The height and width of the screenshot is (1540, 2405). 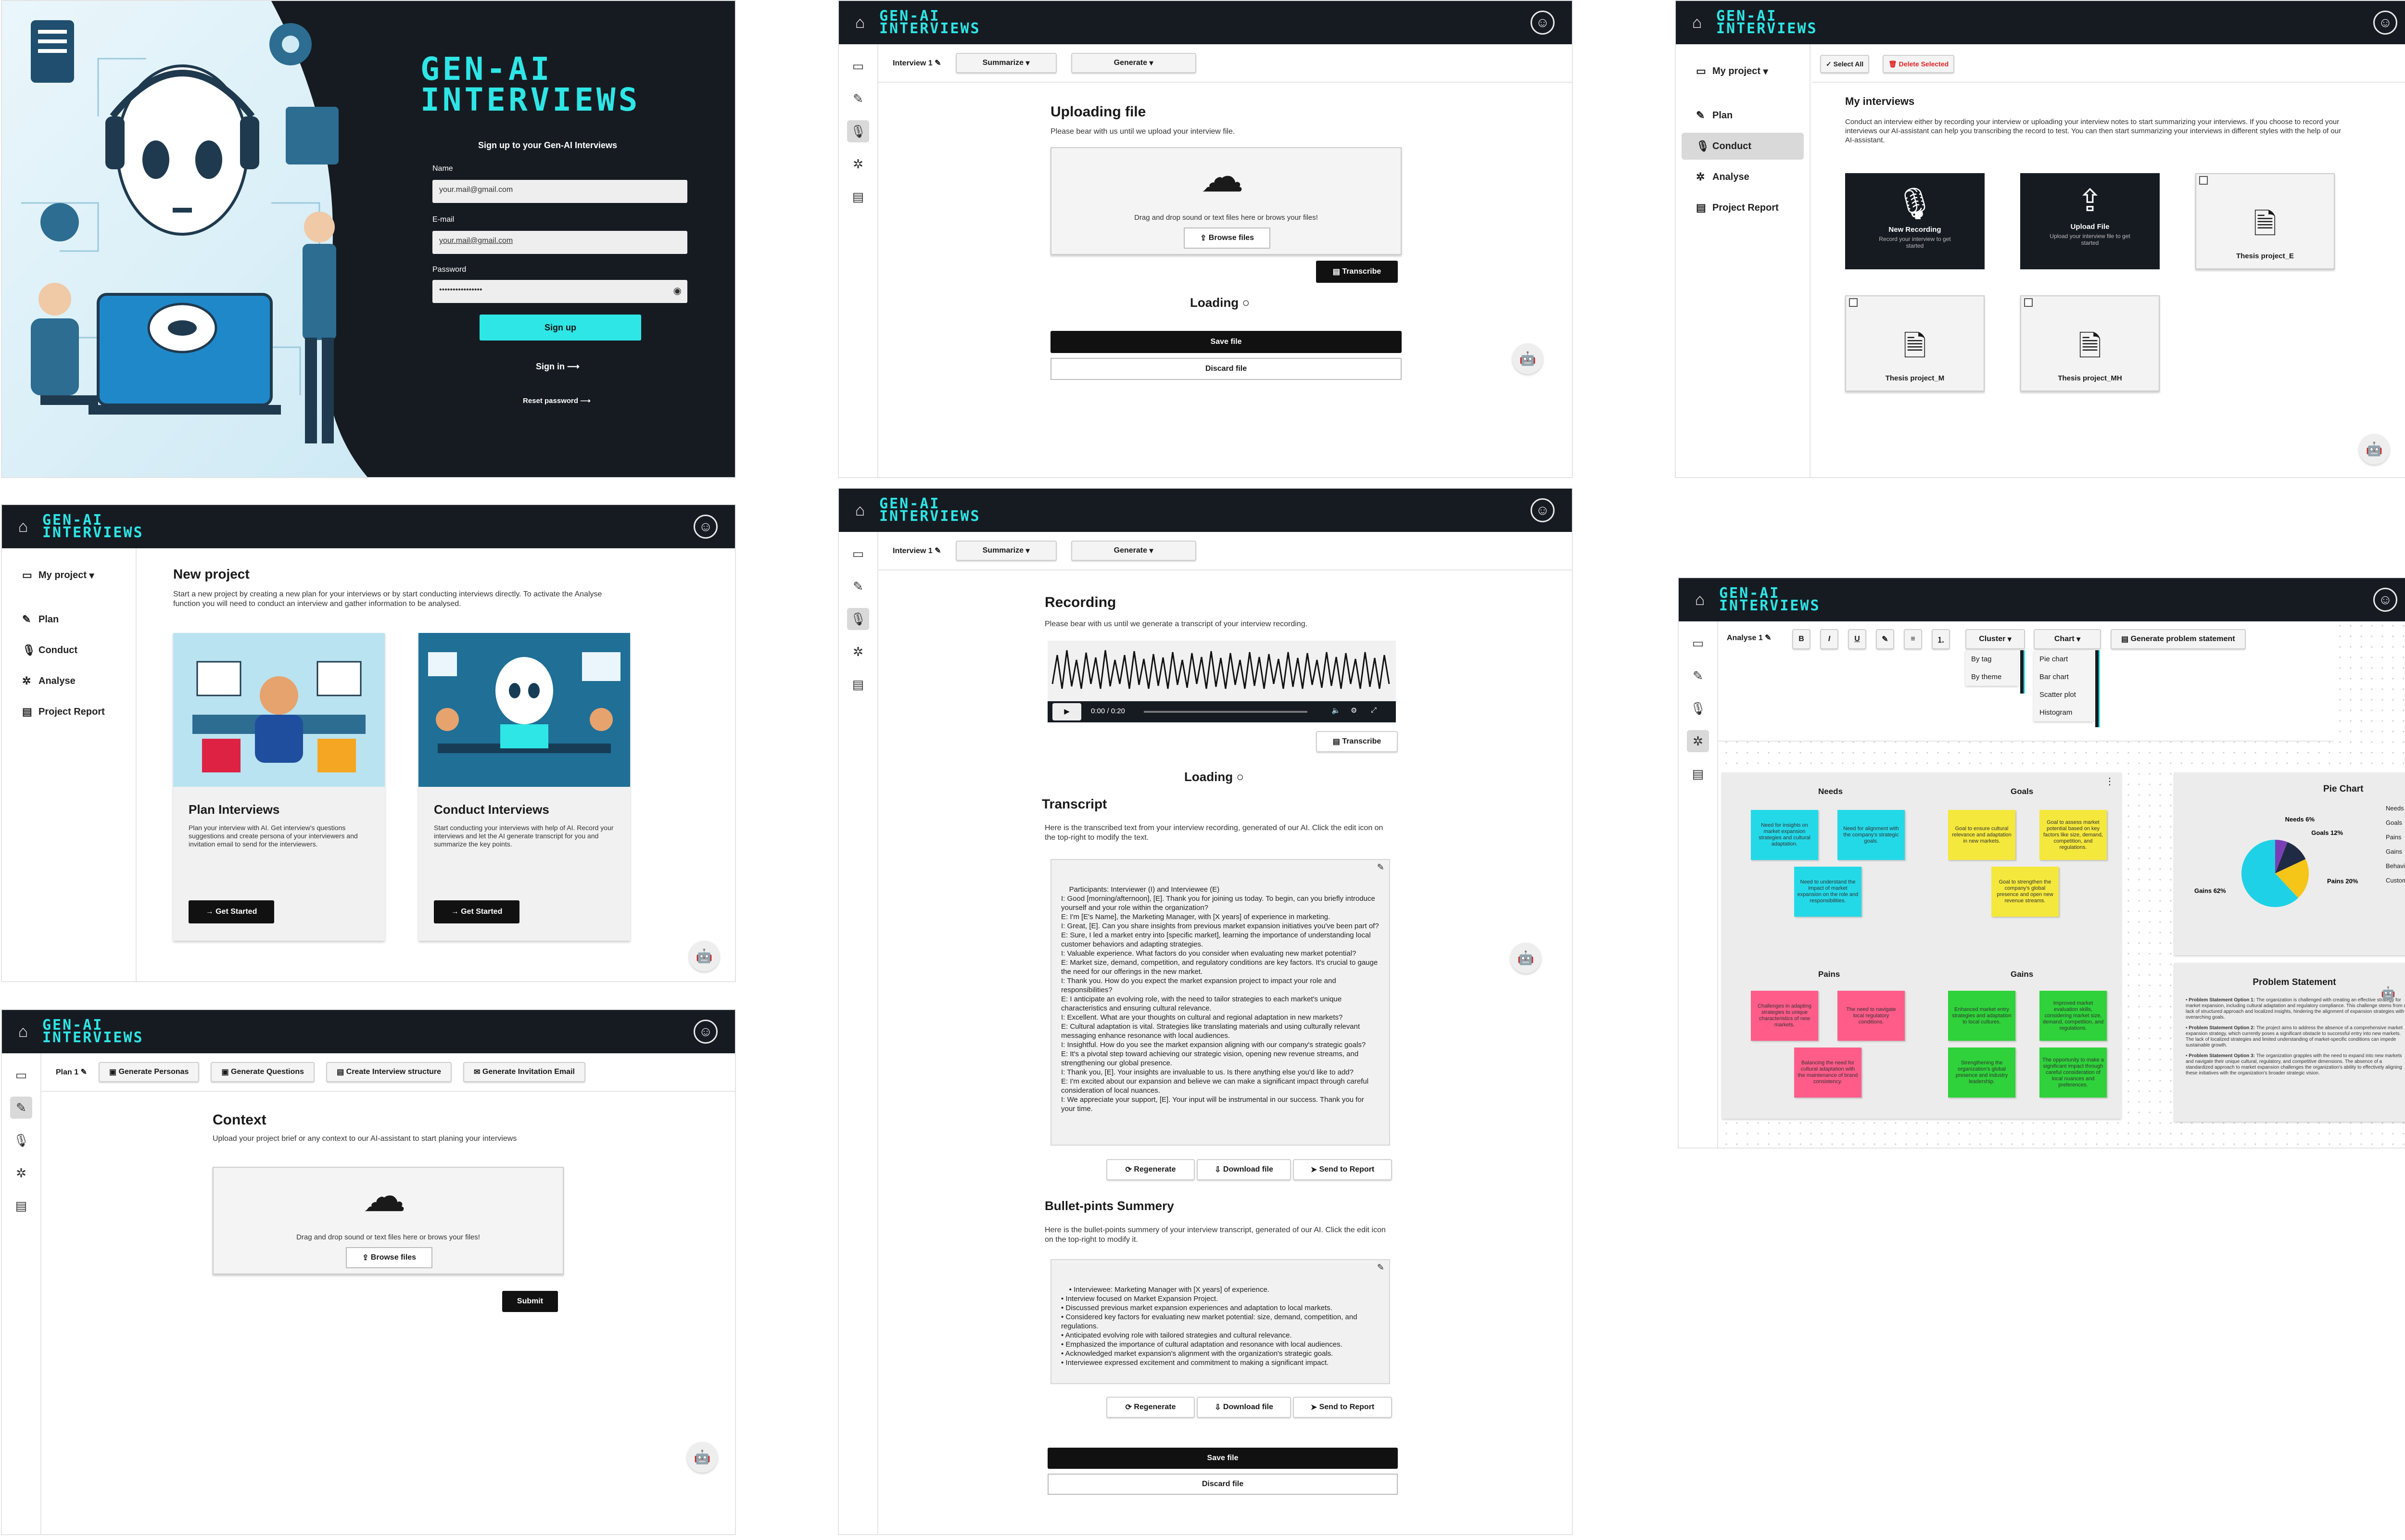 I want to click on eye-icon: ◉, so click(x=677, y=291).